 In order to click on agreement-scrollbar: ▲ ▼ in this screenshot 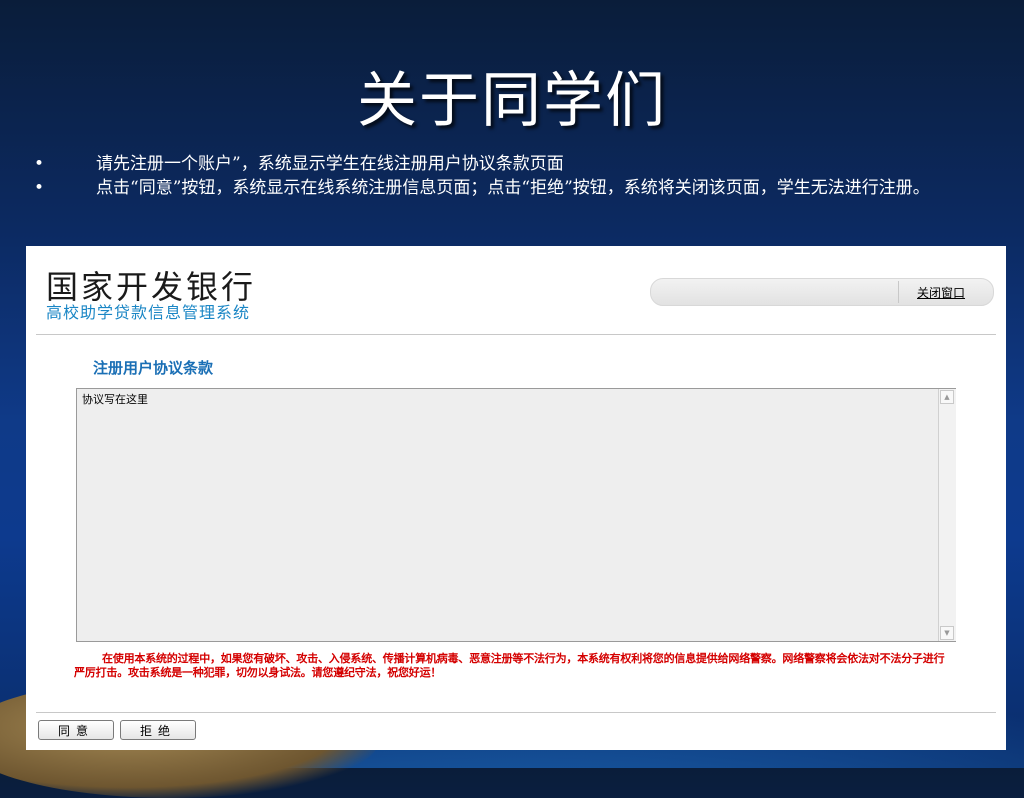, I will do `click(947, 515)`.